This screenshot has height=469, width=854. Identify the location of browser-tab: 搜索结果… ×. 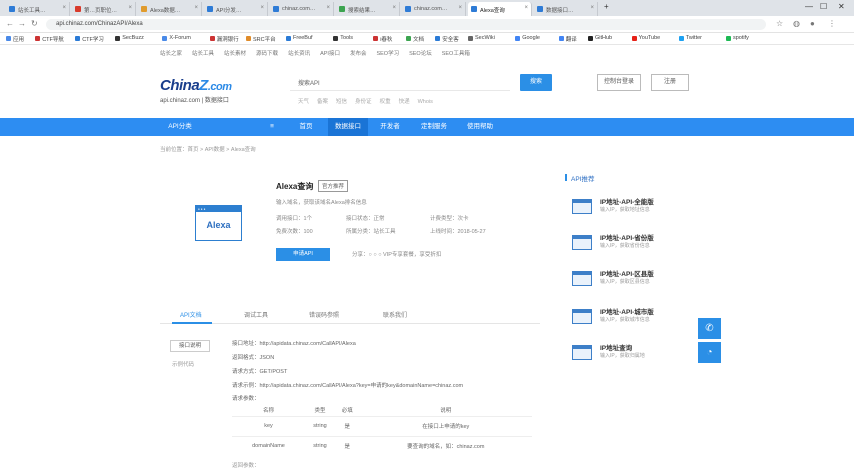
(368, 9).